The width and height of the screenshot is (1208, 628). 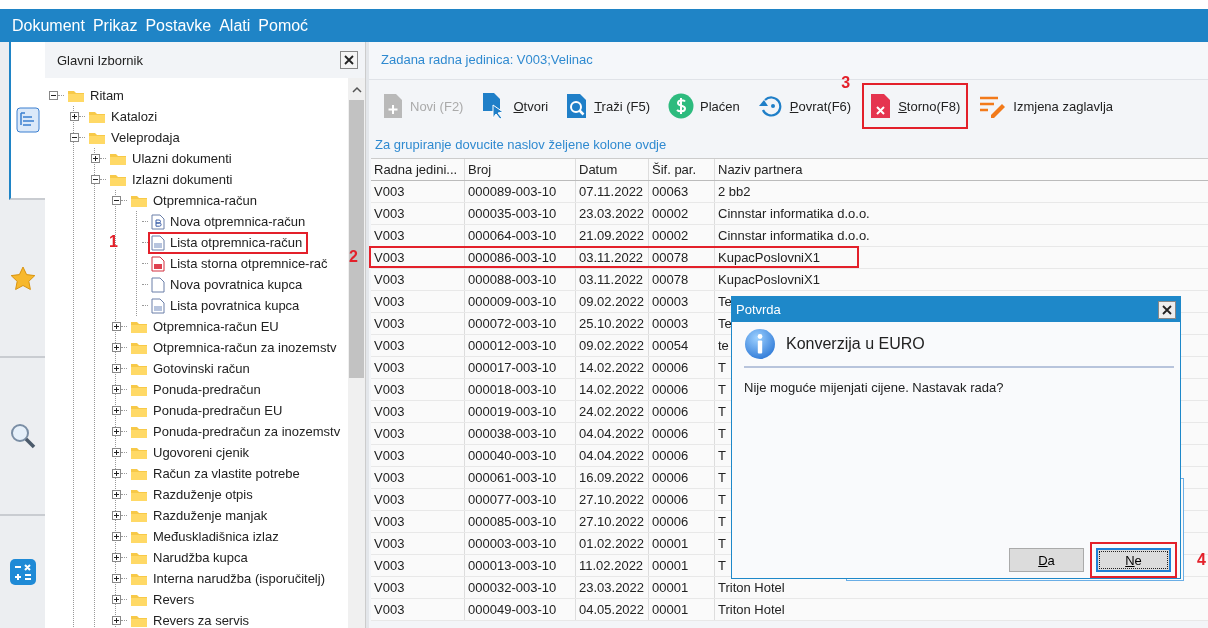 What do you see at coordinates (208, 410) in the screenshot?
I see `tree-item: Ponuda-predračun EU` at bounding box center [208, 410].